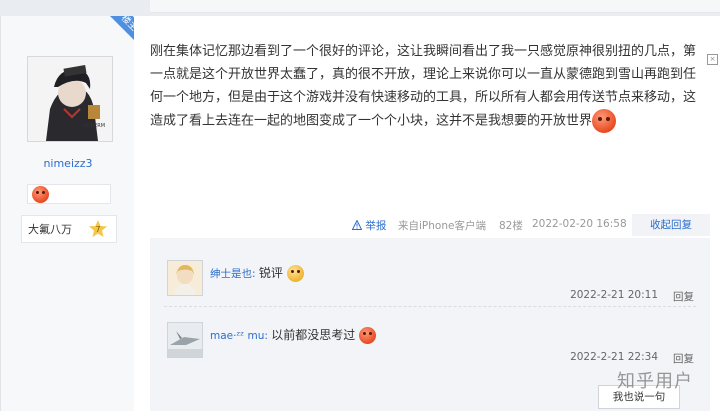 Image resolution: width=720 pixels, height=411 pixels. Describe the element at coordinates (430, 339) in the screenshot. I see `reply-item: mae·ᶻᶻ mu: 以前都没思考过 2022-2-21 22:34 回复` at that location.